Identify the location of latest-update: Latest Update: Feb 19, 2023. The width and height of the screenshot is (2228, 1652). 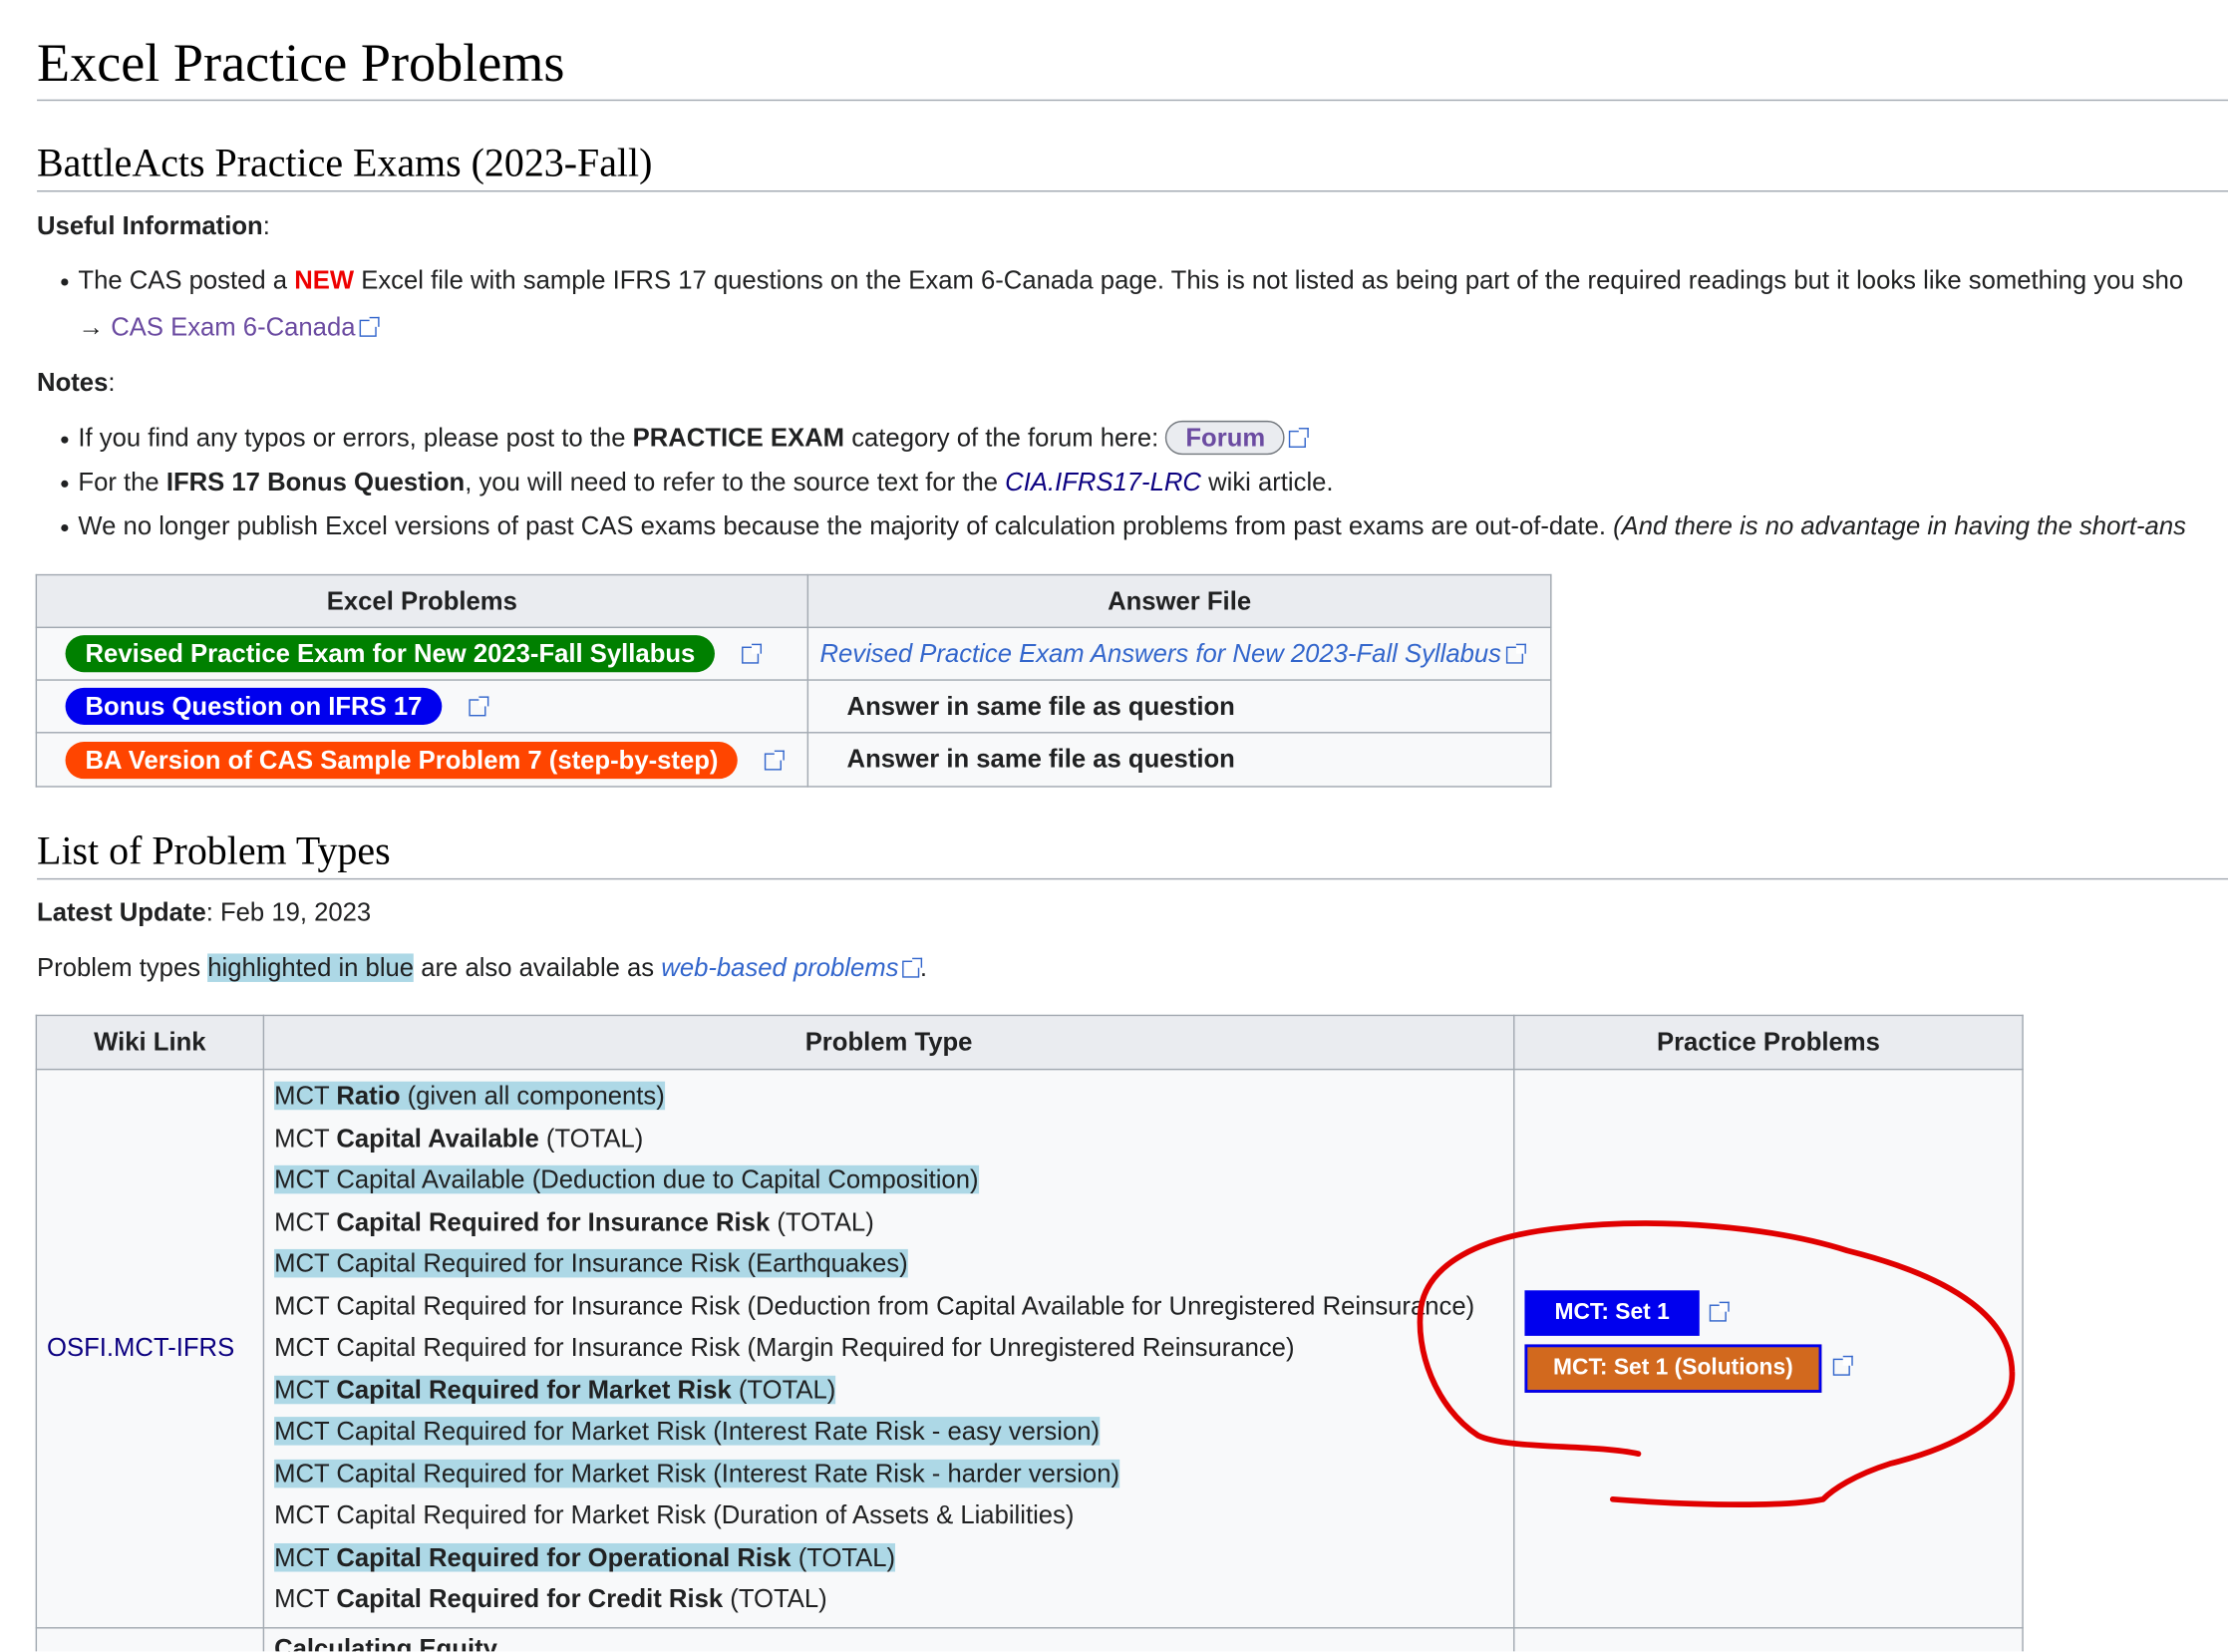
(205, 912).